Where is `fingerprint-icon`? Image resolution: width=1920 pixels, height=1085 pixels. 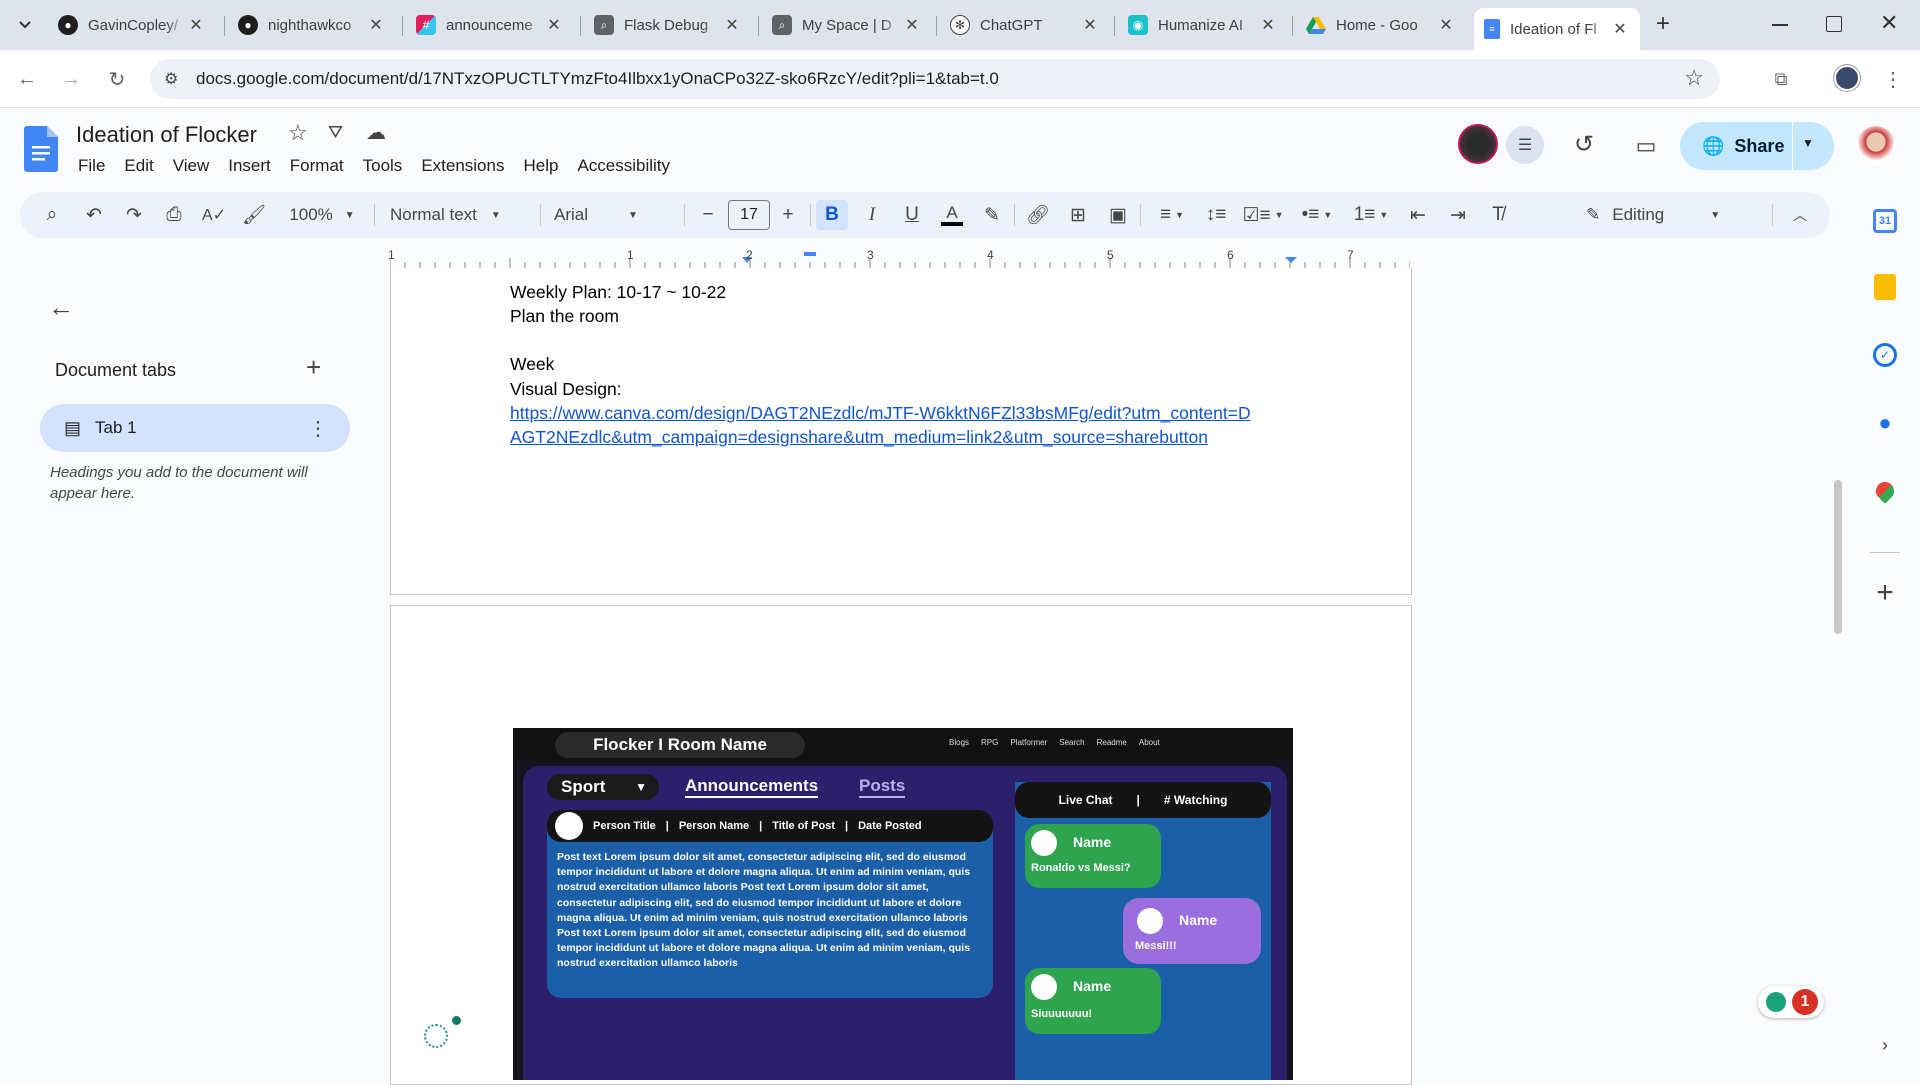
fingerprint-icon is located at coordinates (436, 1036).